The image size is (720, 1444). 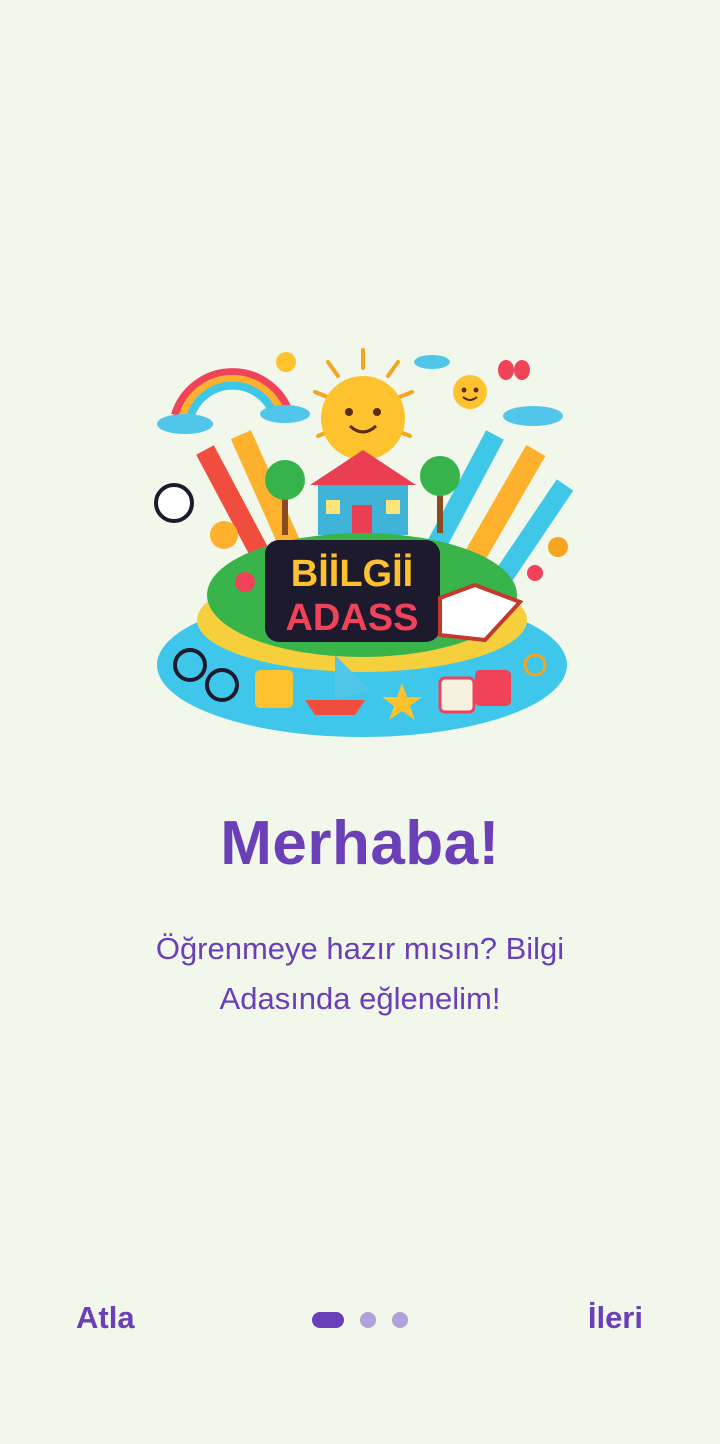 What do you see at coordinates (514, 370) in the screenshot?
I see `butterfly-icon` at bounding box center [514, 370].